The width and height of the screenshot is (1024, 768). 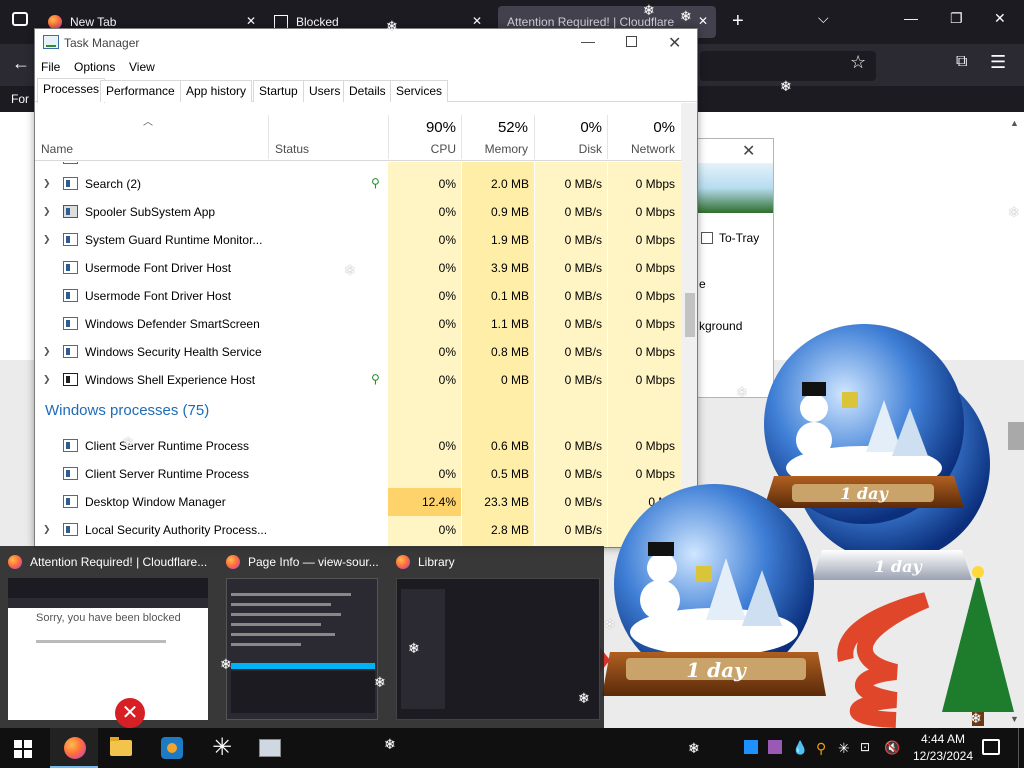 I want to click on column-cpu: CPU, so click(x=423, y=149).